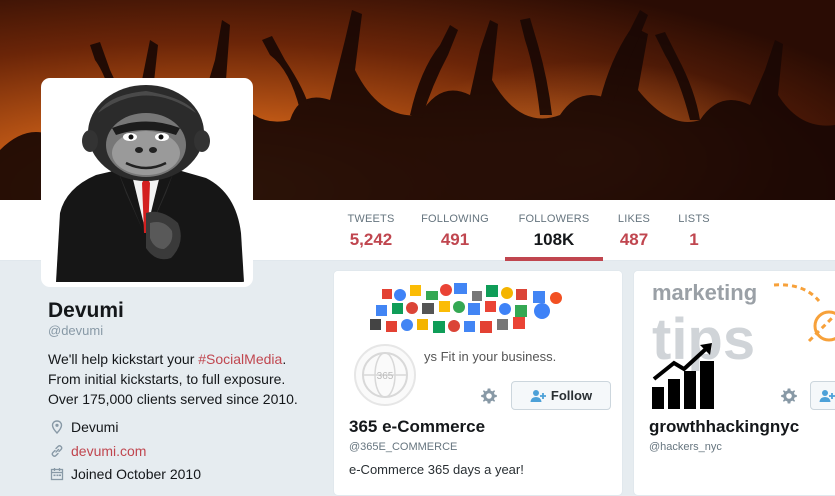  Describe the element at coordinates (634, 219) in the screenshot. I see `stat-label: LIKES` at that location.